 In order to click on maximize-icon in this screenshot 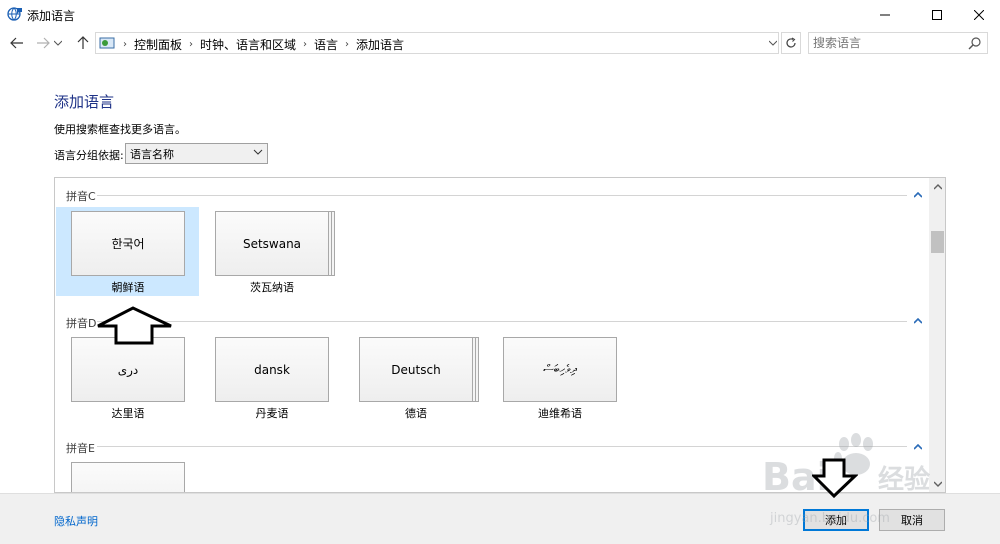, I will do `click(937, 14)`.